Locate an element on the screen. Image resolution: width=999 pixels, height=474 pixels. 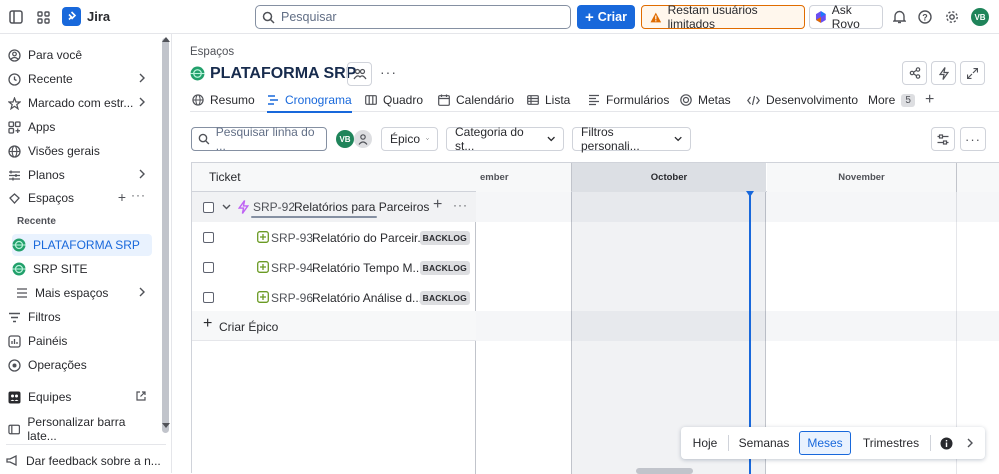
create-epic-row: + Criar Épico is located at coordinates (334, 326).